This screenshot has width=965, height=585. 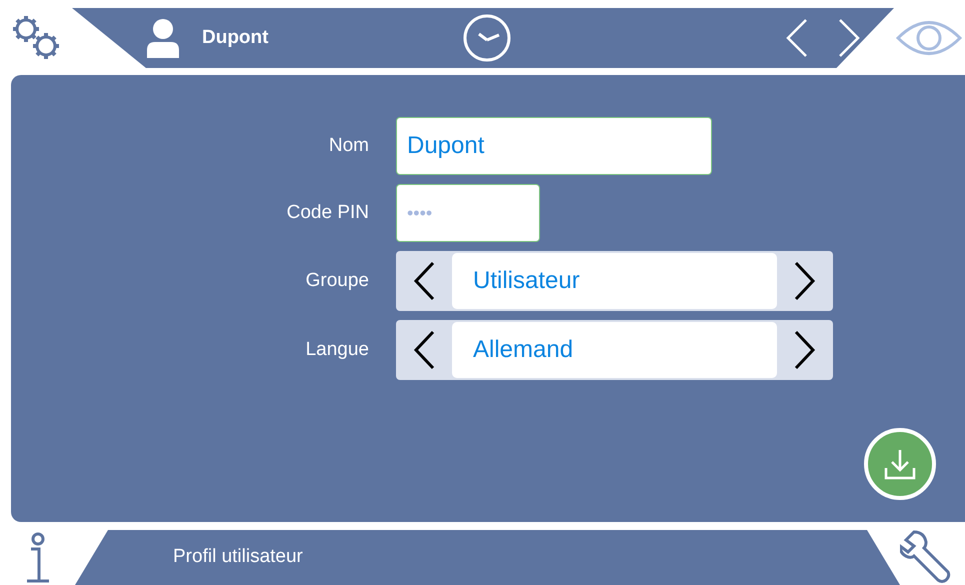 I want to click on clock-icon, so click(x=487, y=38).